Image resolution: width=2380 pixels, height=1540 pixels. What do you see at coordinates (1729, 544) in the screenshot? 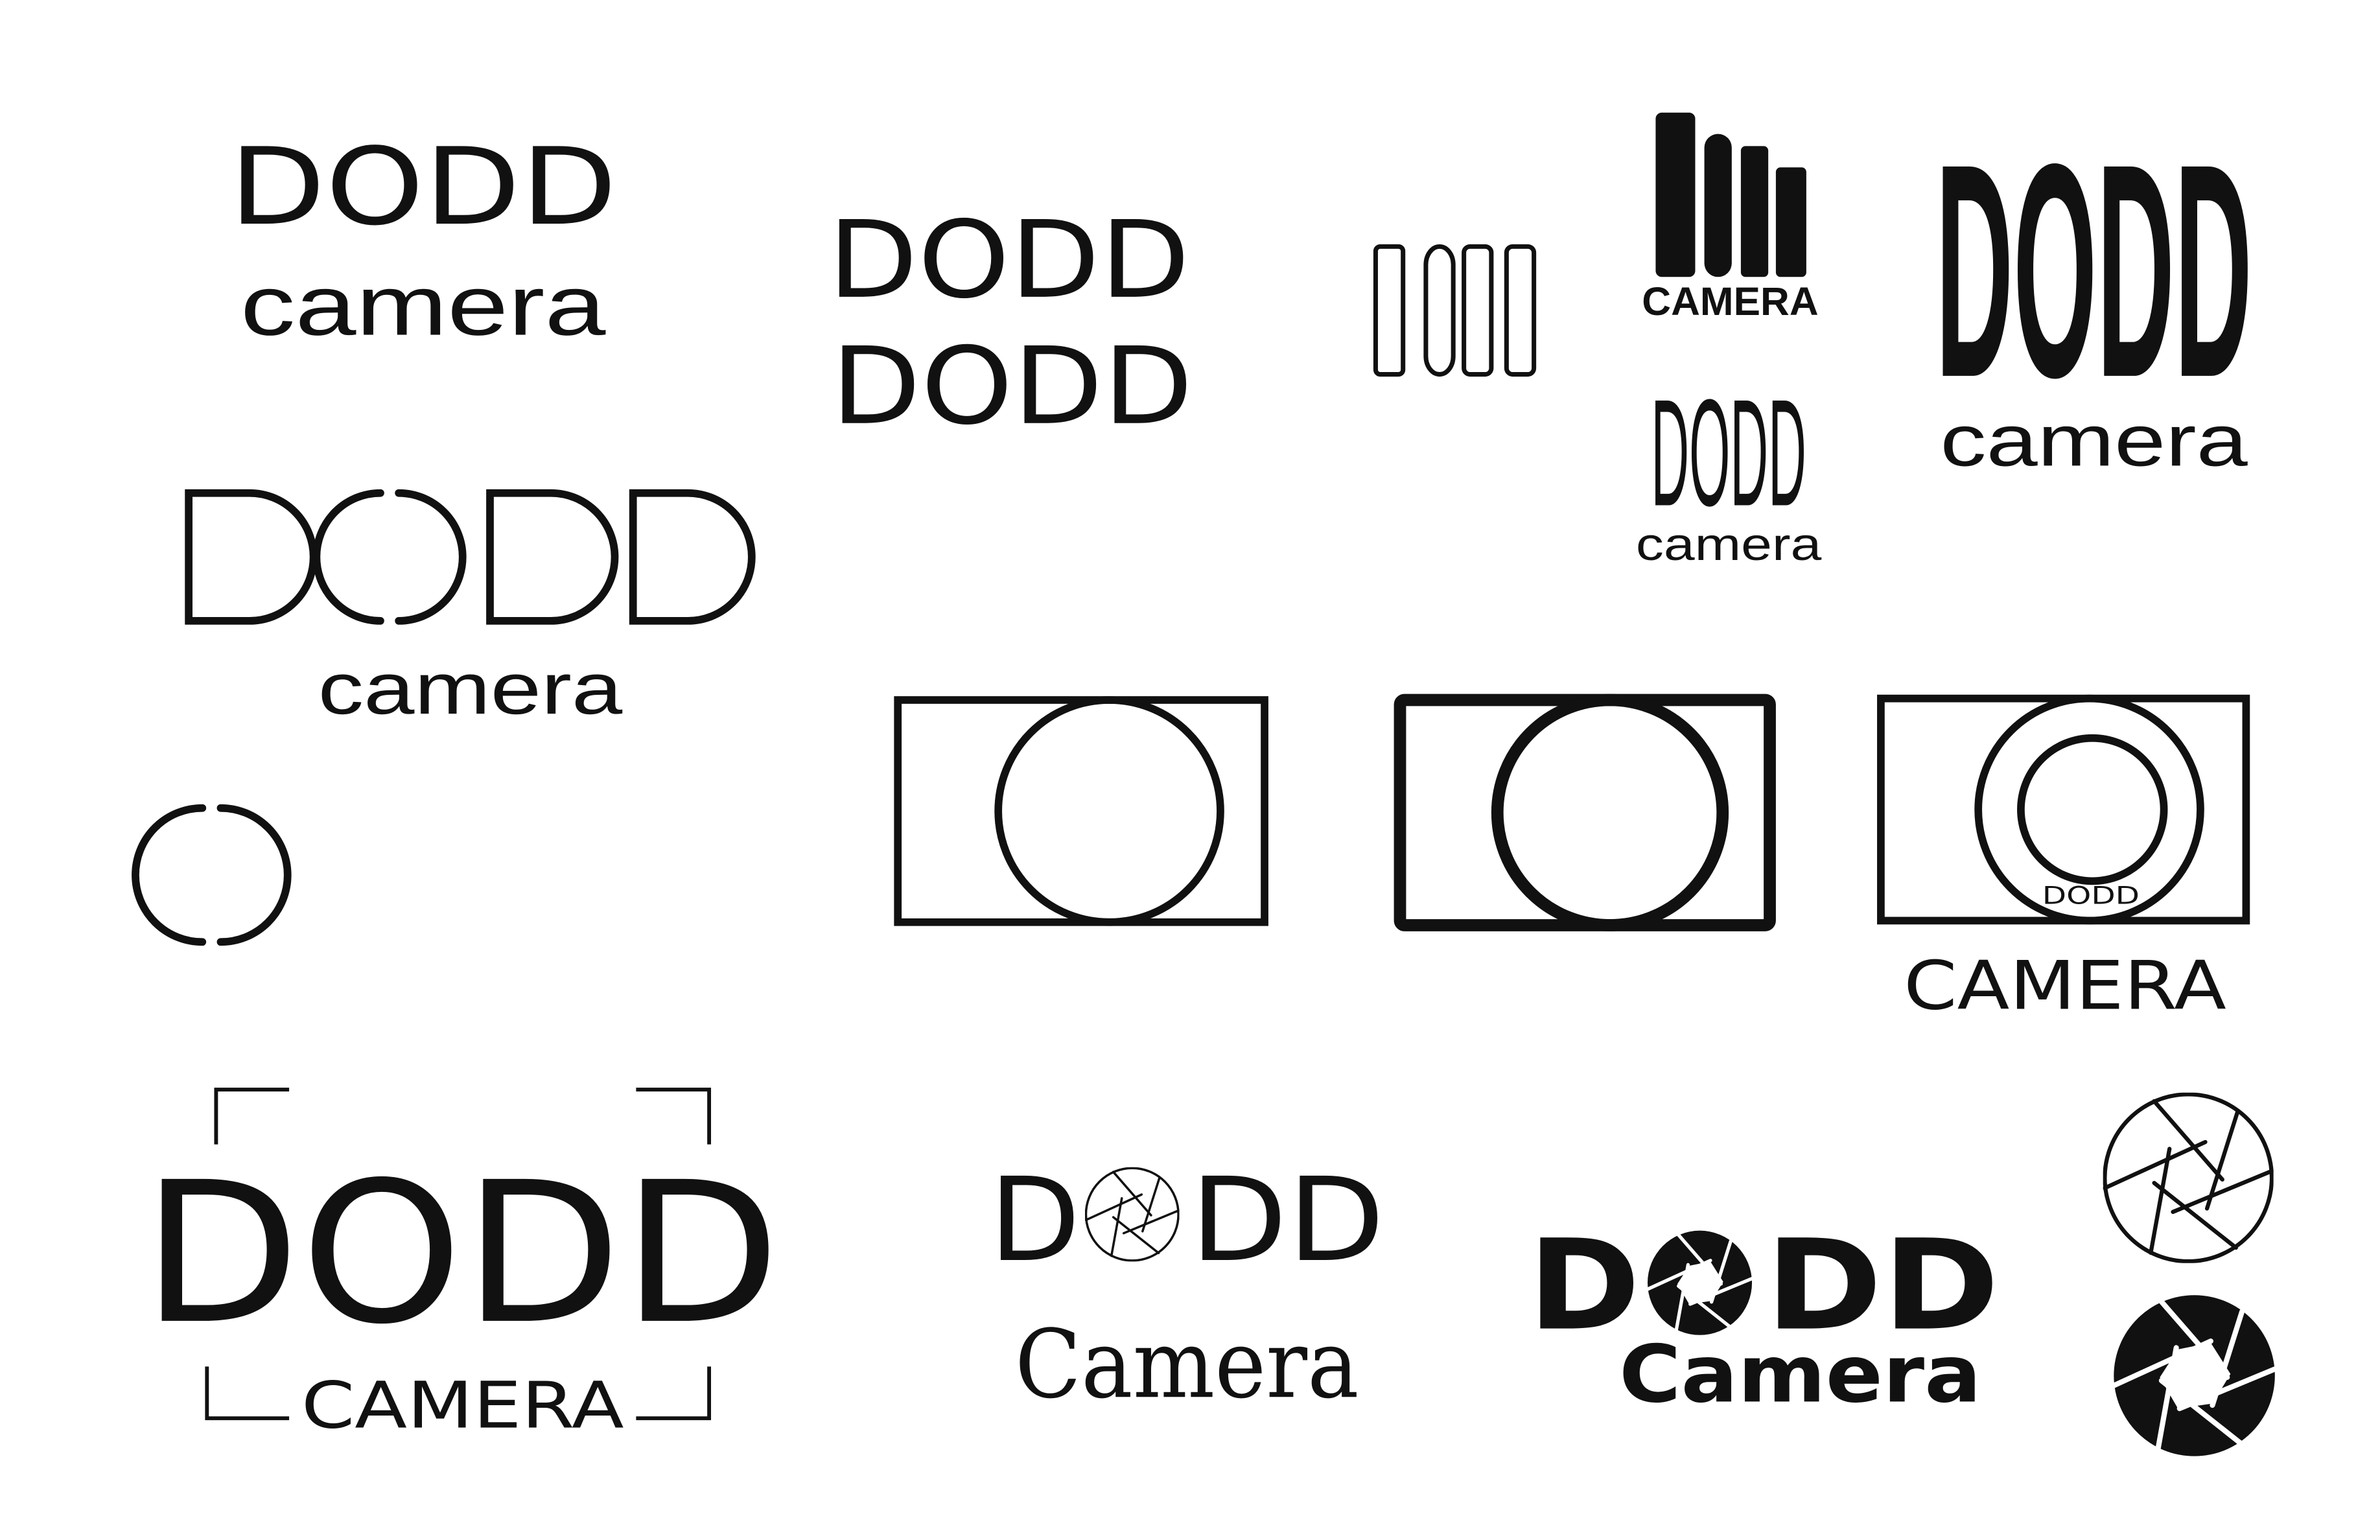
I see `tagline-camera-small: camera` at bounding box center [1729, 544].